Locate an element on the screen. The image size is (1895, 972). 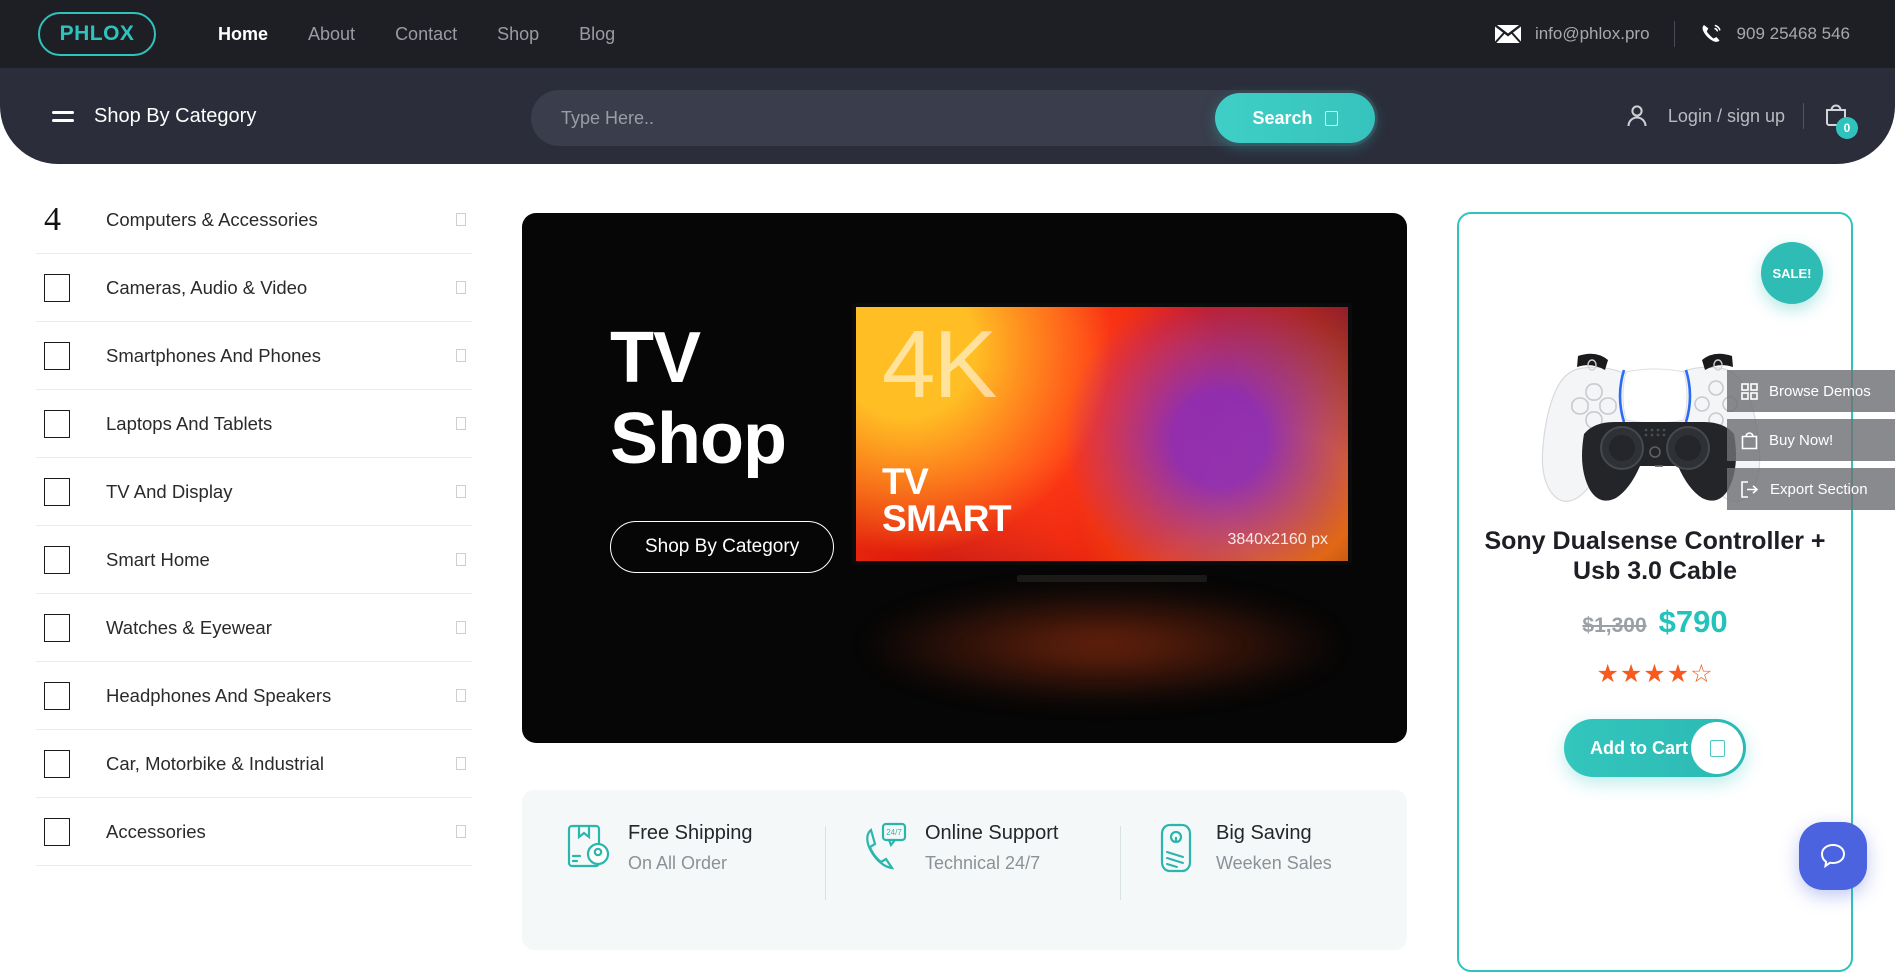
tv-product-image: 4K TV SMART 3840x2160 px is located at coordinates (1112, 442).